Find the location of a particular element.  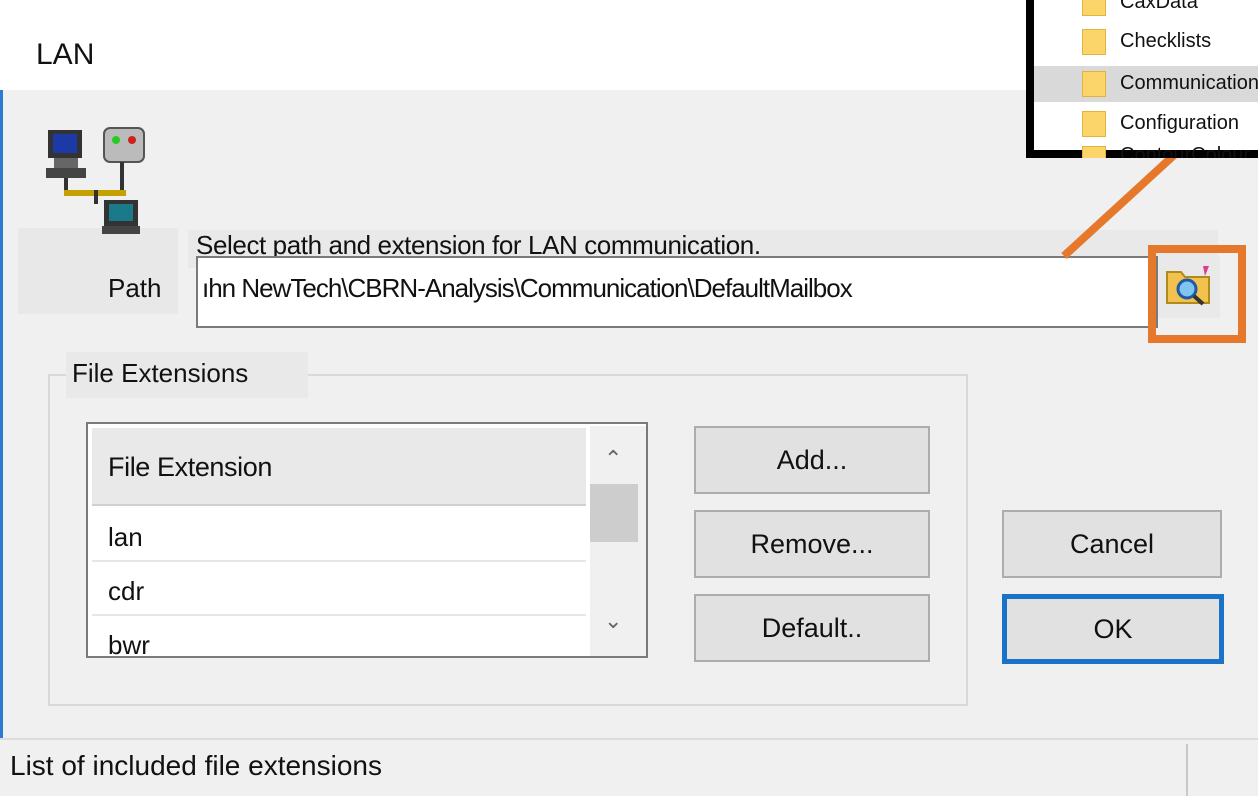

list-item: lan is located at coordinates (125, 537).